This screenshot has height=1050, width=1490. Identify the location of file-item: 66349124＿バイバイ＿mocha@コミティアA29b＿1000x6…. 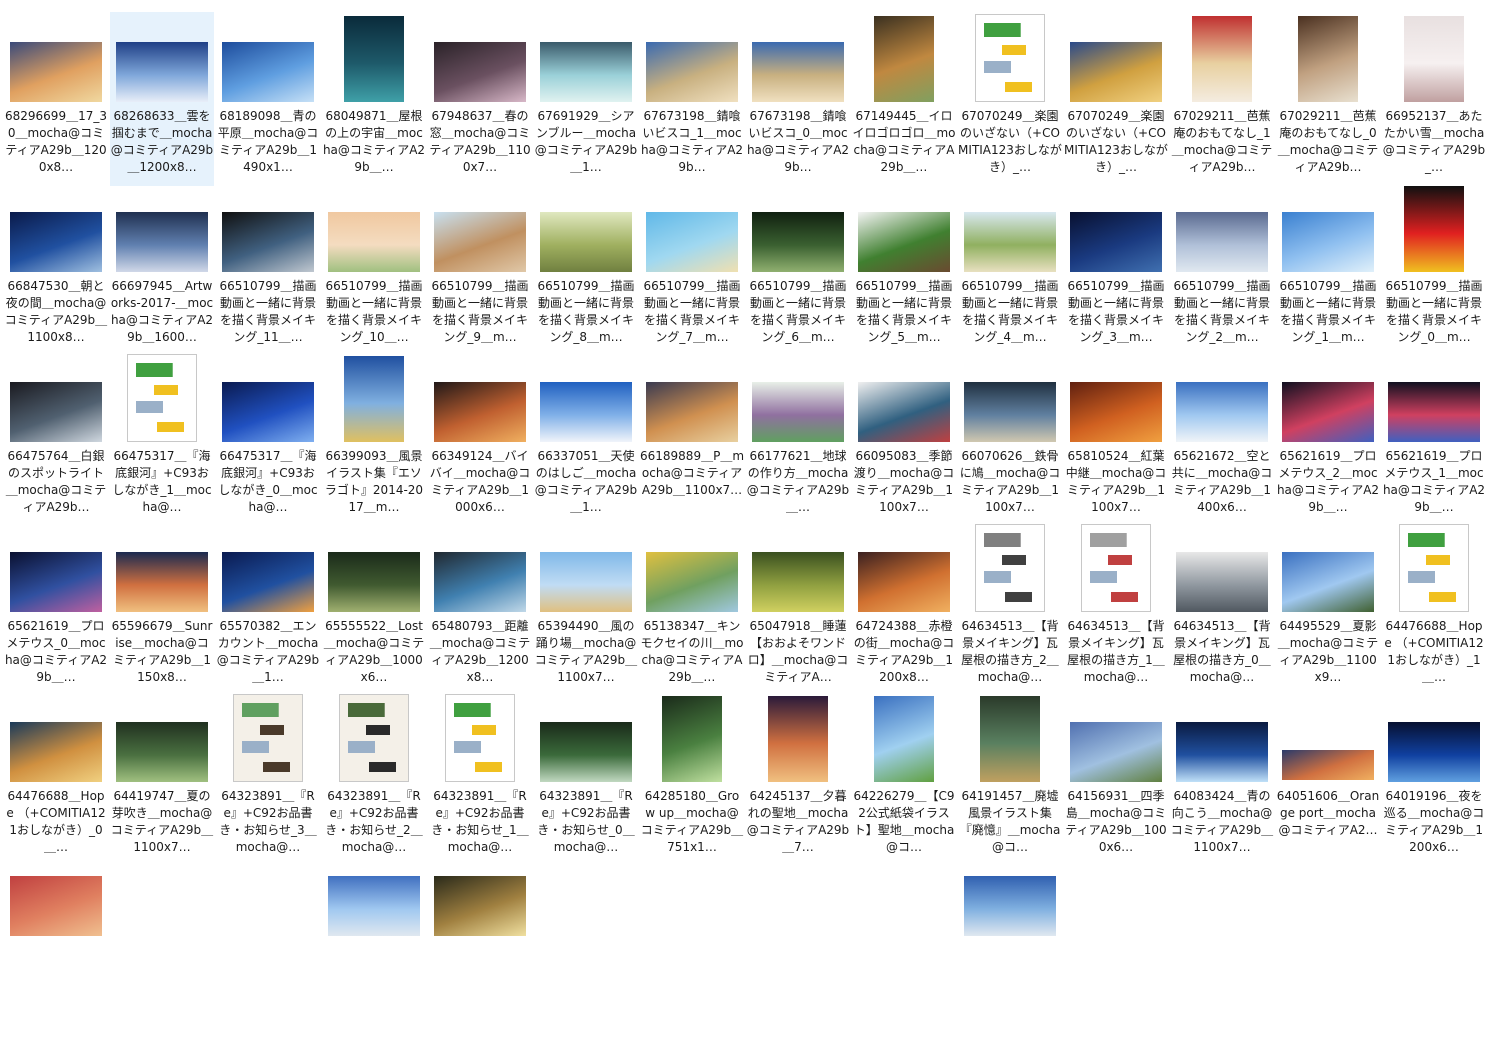
(480, 439).